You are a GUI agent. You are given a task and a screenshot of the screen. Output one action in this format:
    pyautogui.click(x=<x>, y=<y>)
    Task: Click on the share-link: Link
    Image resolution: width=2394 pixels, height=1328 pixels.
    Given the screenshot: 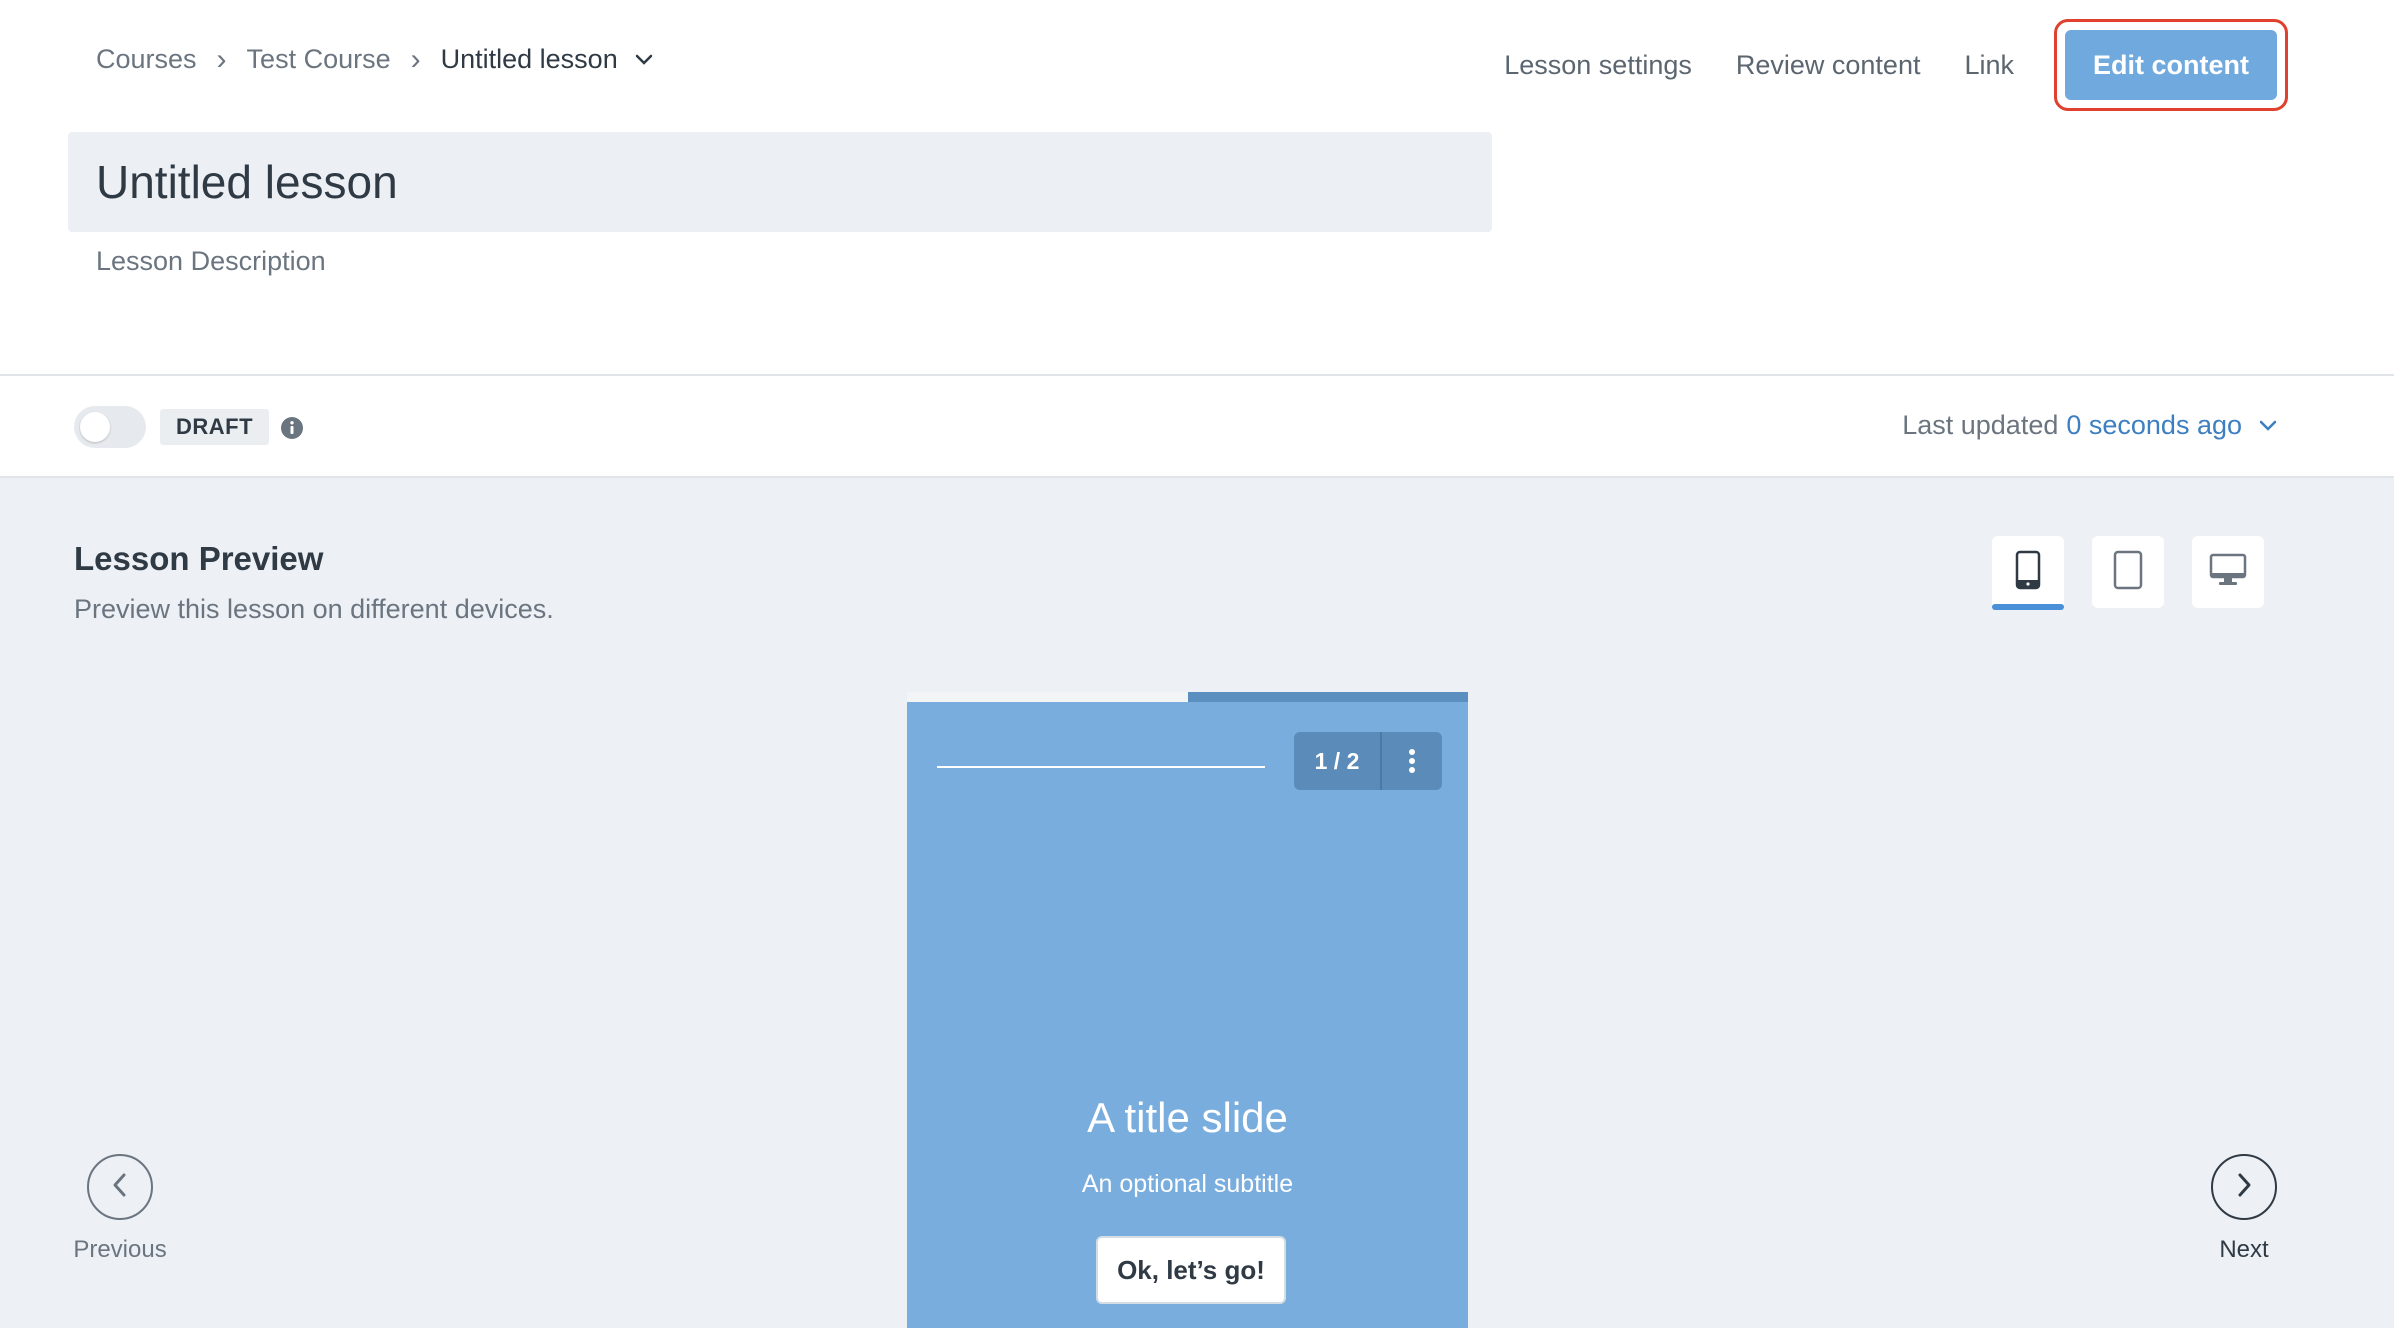 What is the action you would take?
    pyautogui.click(x=1989, y=65)
    